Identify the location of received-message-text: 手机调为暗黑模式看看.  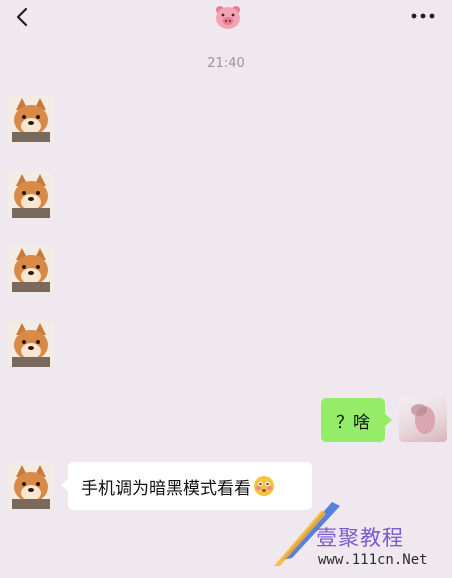
(166, 488).